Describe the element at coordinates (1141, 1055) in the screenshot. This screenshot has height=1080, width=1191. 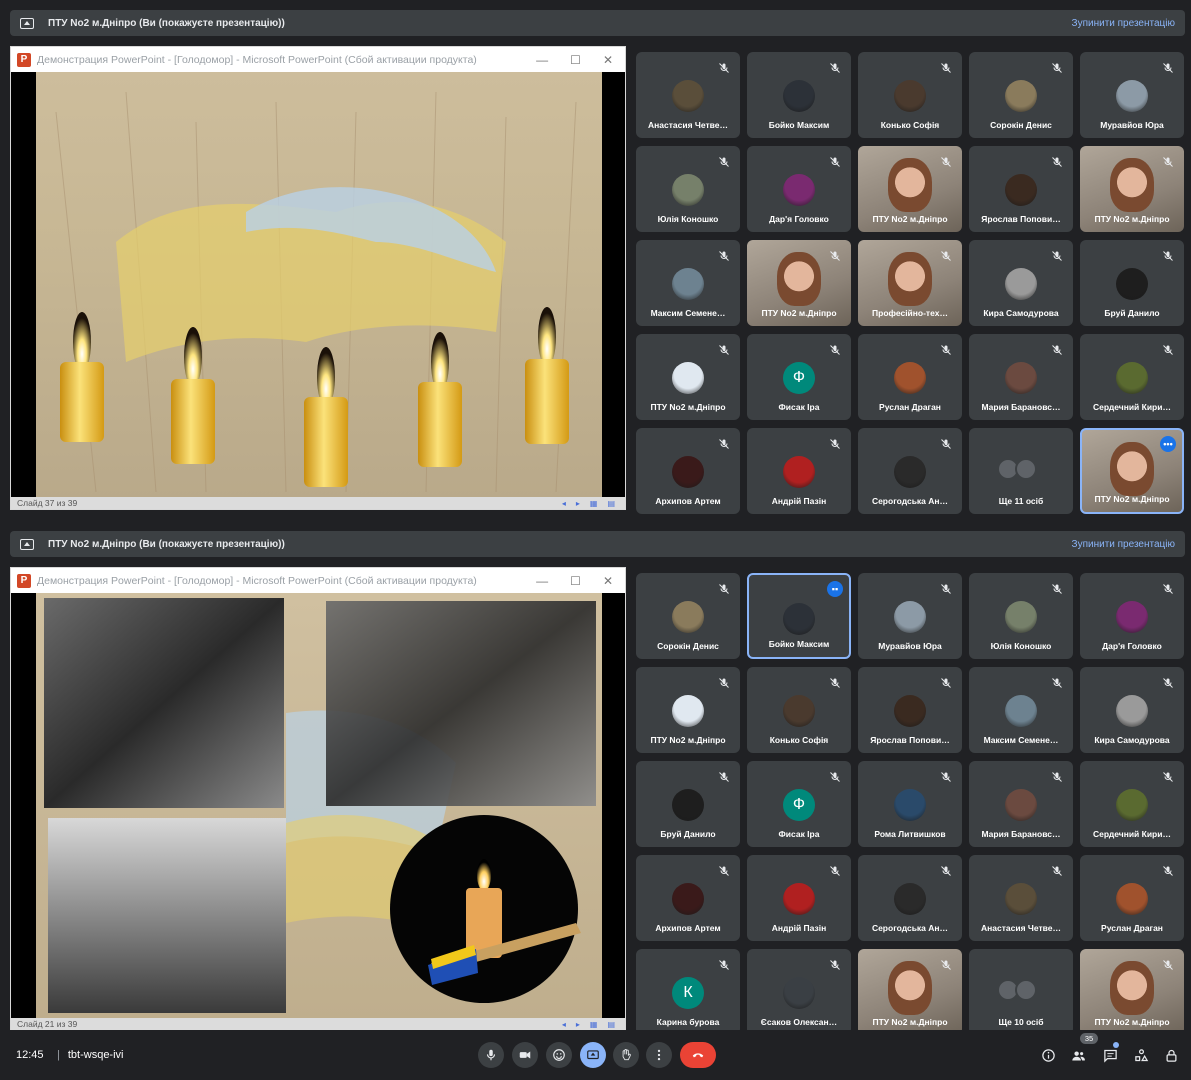
I see `activities-button` at that location.